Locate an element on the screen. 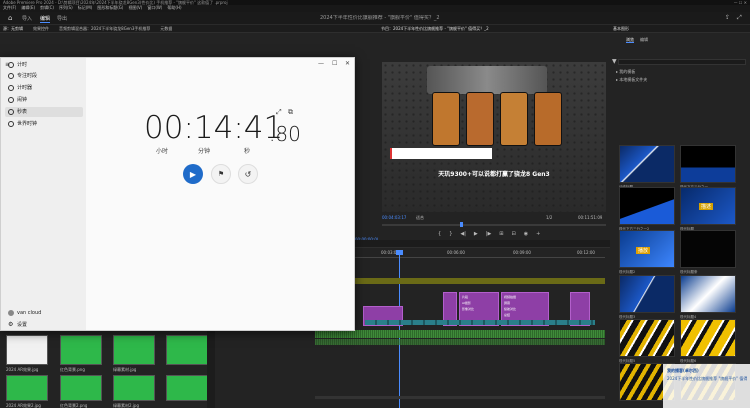  minimize-button: — is located at coordinates (321, 63).